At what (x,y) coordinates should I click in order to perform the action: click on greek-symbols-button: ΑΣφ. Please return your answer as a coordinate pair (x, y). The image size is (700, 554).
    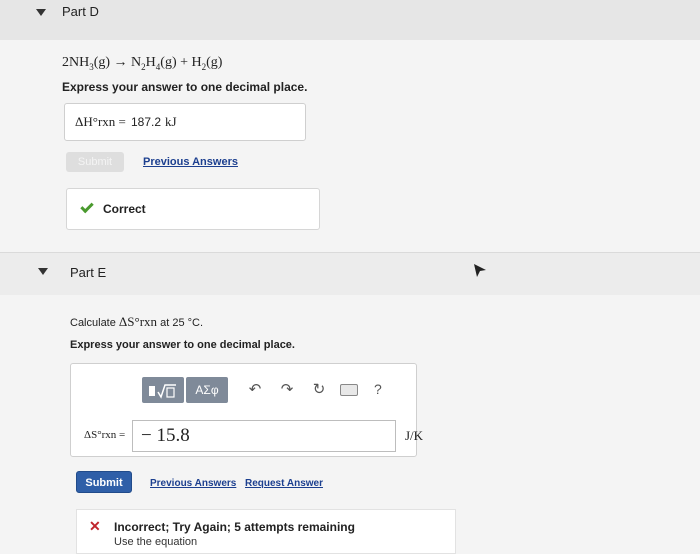
    Looking at the image, I should click on (207, 390).